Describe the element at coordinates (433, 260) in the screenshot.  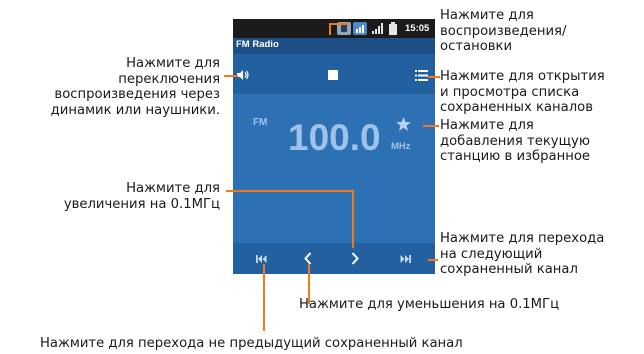
I see `leader-line-next` at that location.